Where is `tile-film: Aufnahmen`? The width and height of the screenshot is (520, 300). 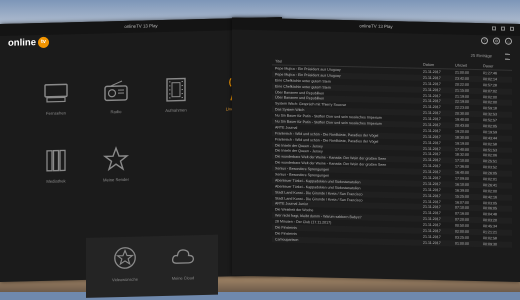 tile-film: Aufnahmen is located at coordinates (176, 102).